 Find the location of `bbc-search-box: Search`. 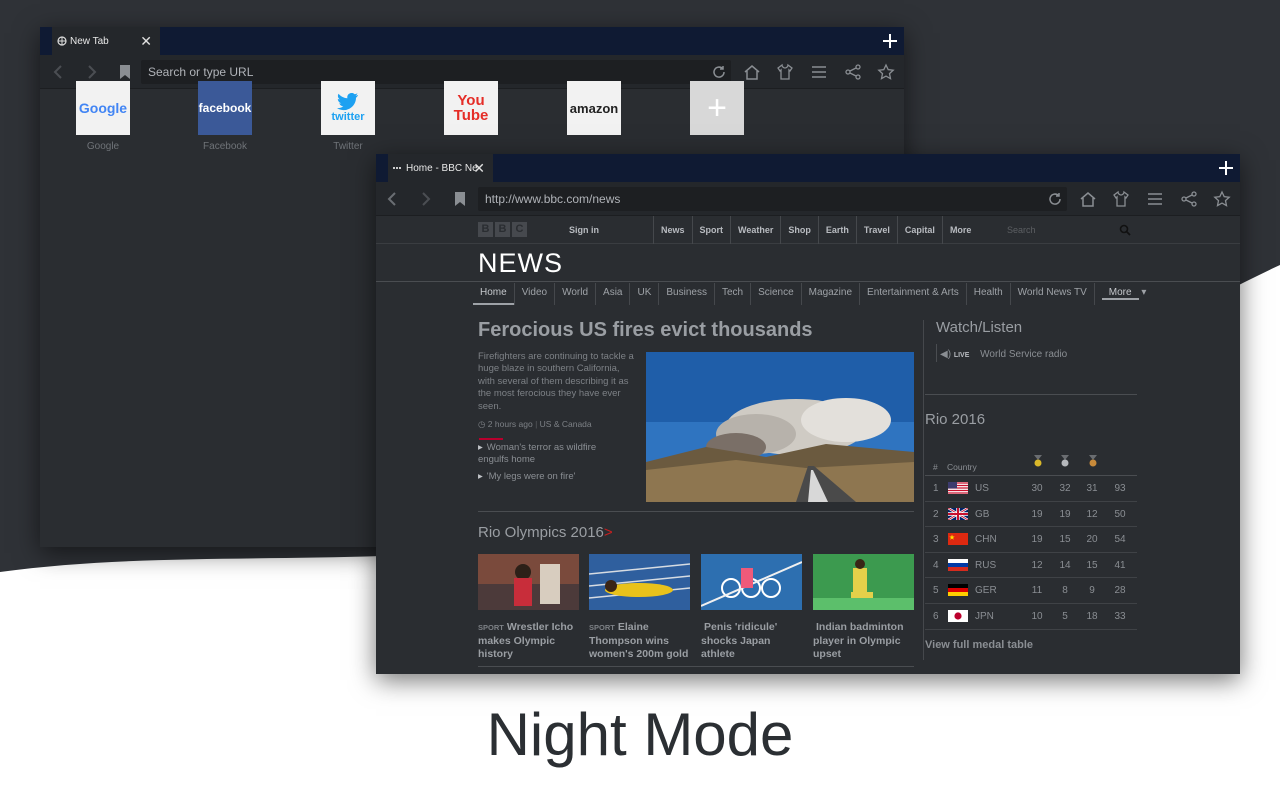

bbc-search-box: Search is located at coordinates (1069, 230).